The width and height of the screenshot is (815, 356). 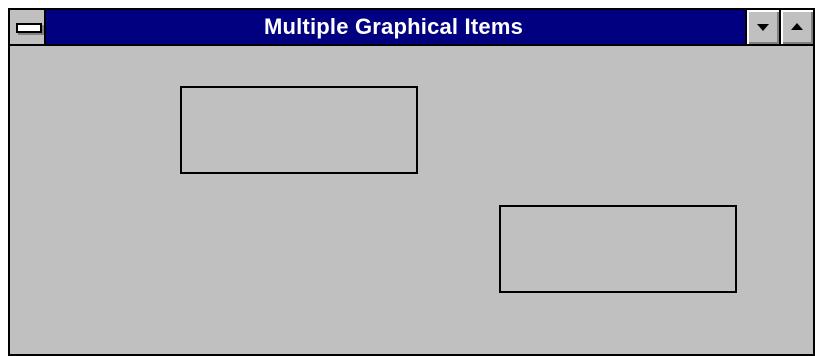 I want to click on minimize-arrow-icon, so click(x=763, y=27).